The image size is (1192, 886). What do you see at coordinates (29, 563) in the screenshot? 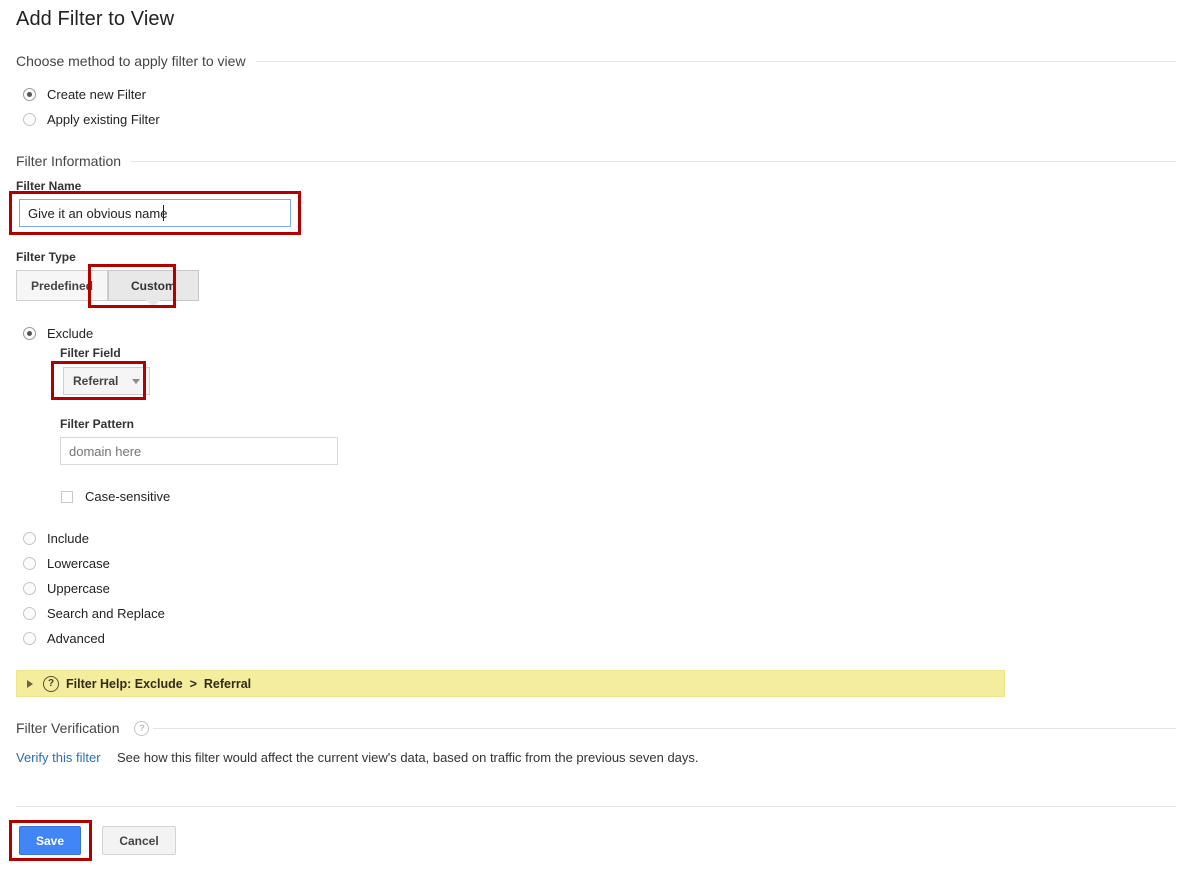
I see `radio-lowercase-indicator` at bounding box center [29, 563].